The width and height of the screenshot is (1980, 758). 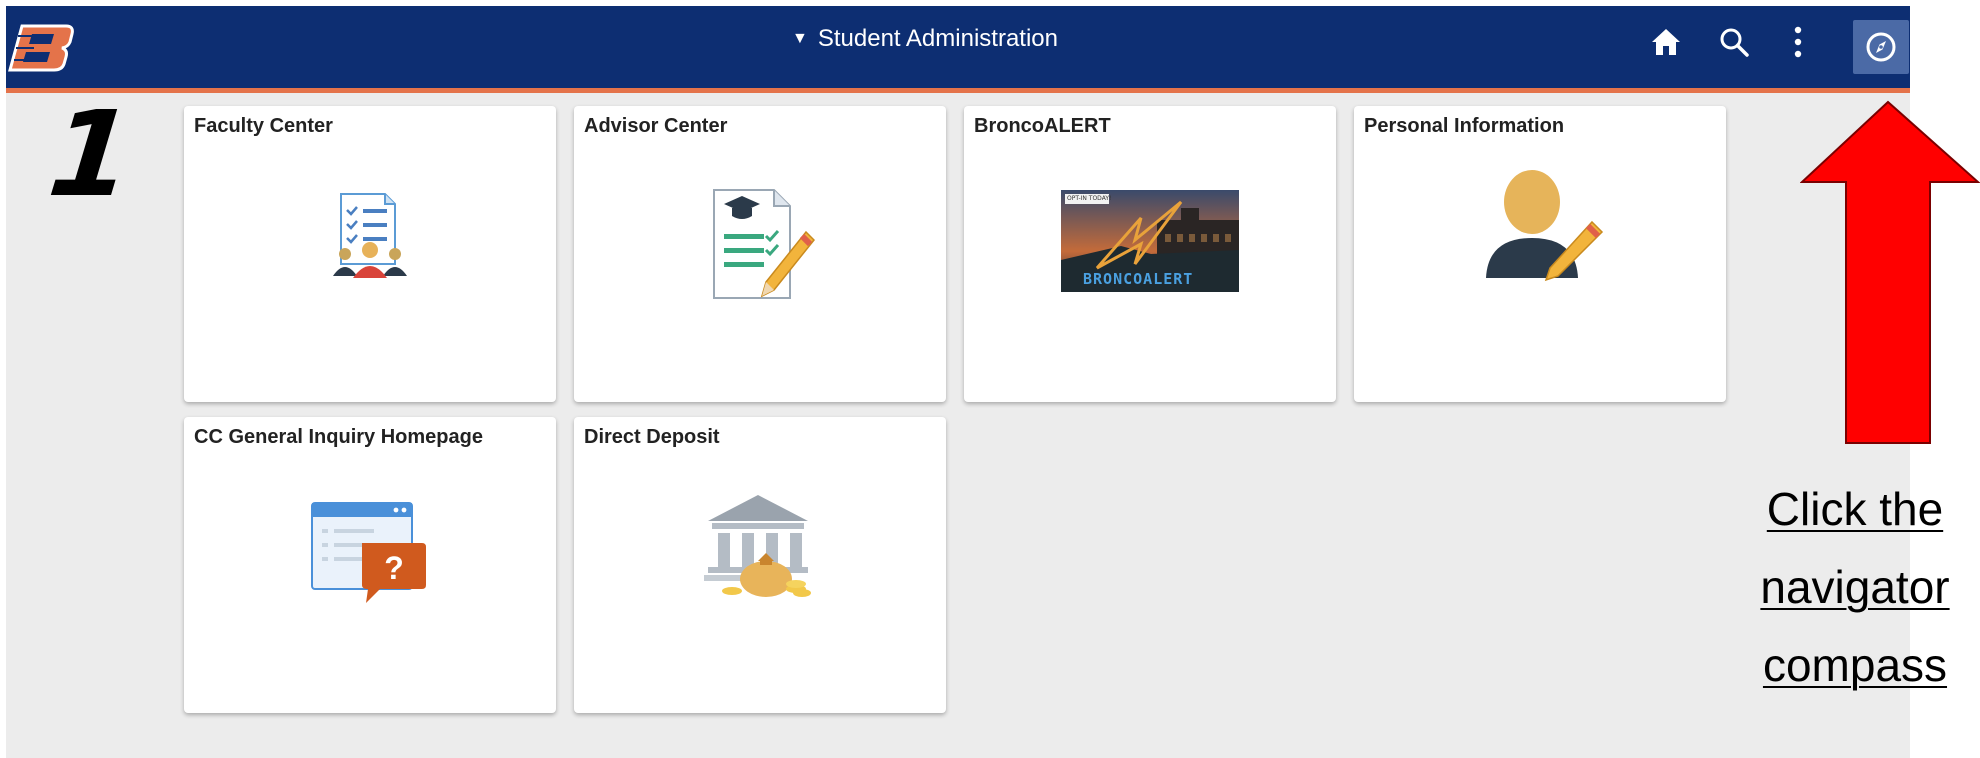 I want to click on tile-title: Personal Information, so click(x=1464, y=126).